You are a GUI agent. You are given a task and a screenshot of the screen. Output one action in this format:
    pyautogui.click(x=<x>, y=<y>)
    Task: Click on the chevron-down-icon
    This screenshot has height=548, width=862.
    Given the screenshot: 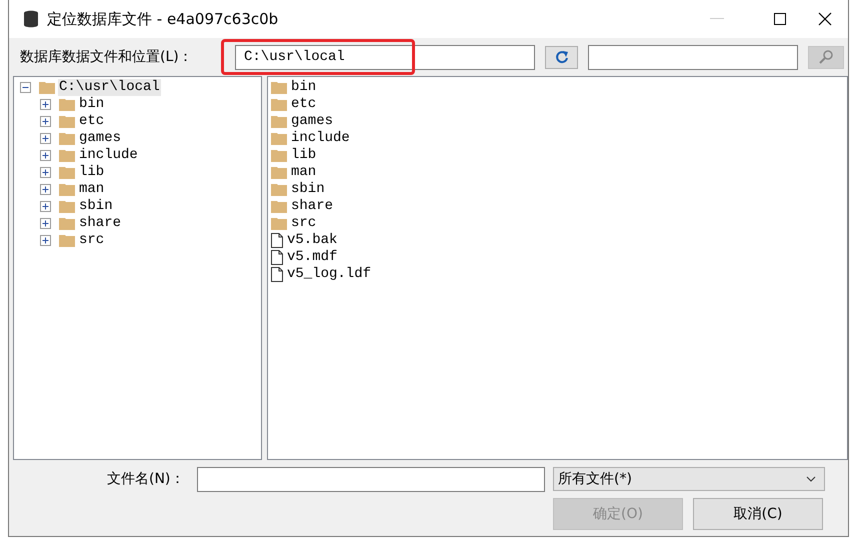 What is the action you would take?
    pyautogui.click(x=811, y=479)
    